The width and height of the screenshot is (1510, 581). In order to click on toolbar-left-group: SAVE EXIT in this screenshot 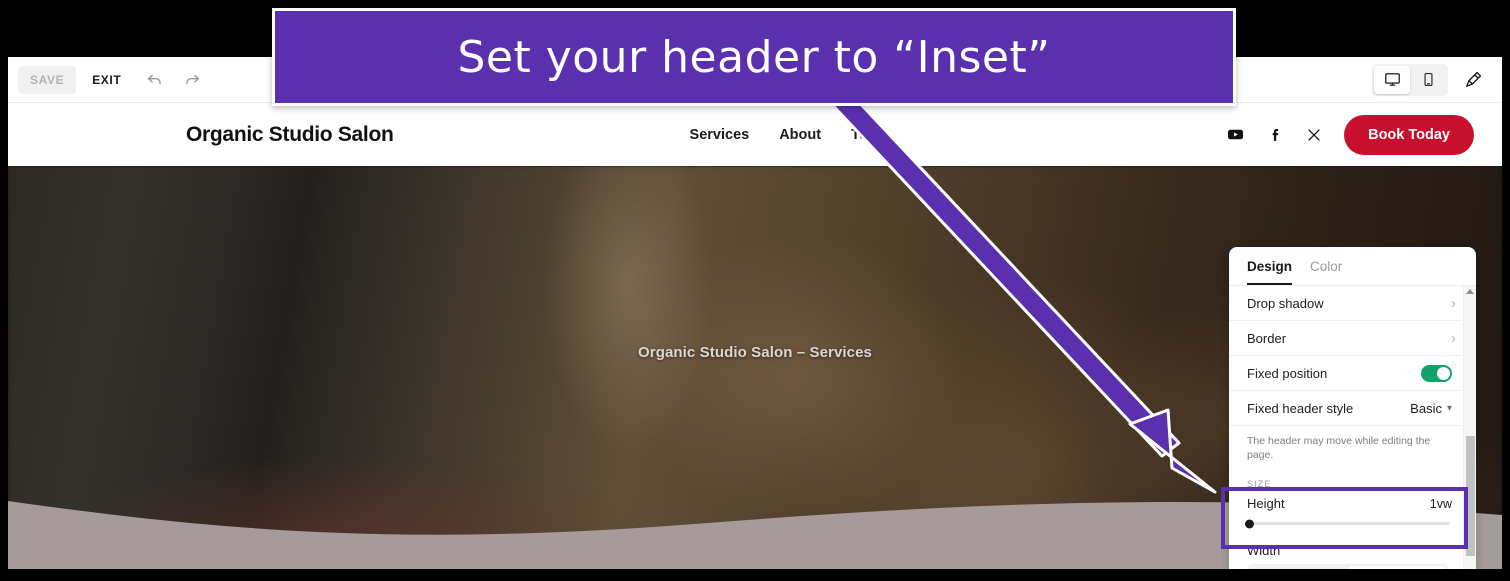, I will do `click(108, 80)`.